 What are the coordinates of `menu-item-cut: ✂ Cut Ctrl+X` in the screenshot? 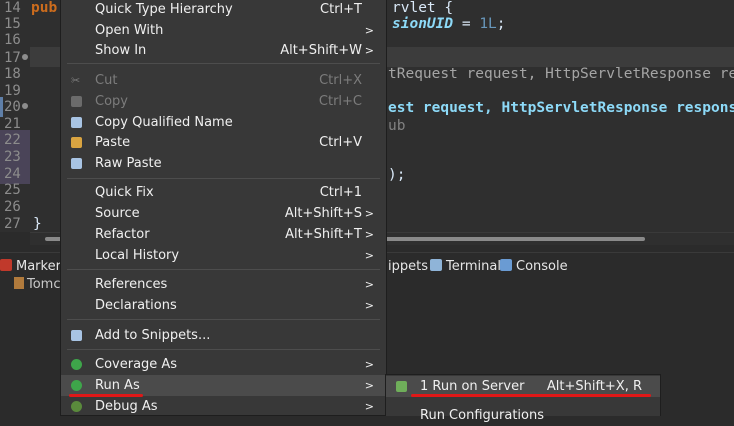 It's located at (223, 80).